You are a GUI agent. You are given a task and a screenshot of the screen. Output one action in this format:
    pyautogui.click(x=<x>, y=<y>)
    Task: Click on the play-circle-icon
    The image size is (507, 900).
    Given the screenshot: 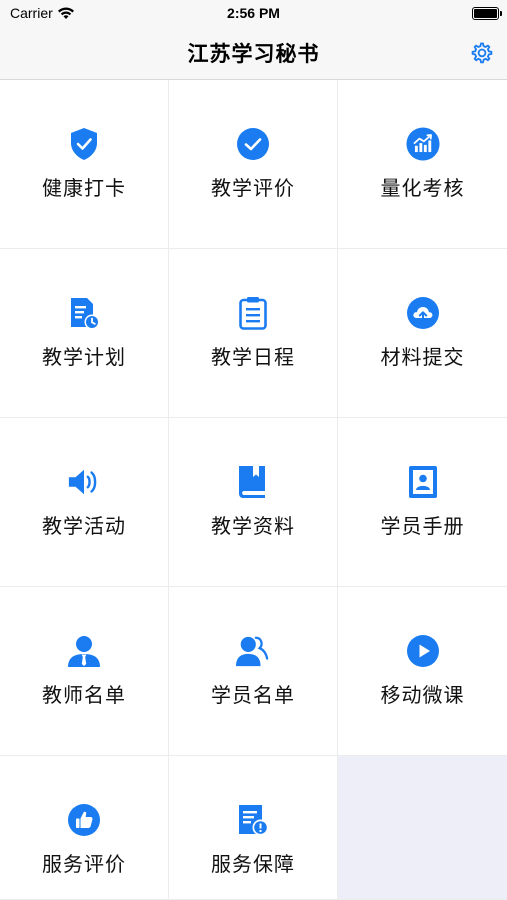 What is the action you would take?
    pyautogui.click(x=423, y=651)
    